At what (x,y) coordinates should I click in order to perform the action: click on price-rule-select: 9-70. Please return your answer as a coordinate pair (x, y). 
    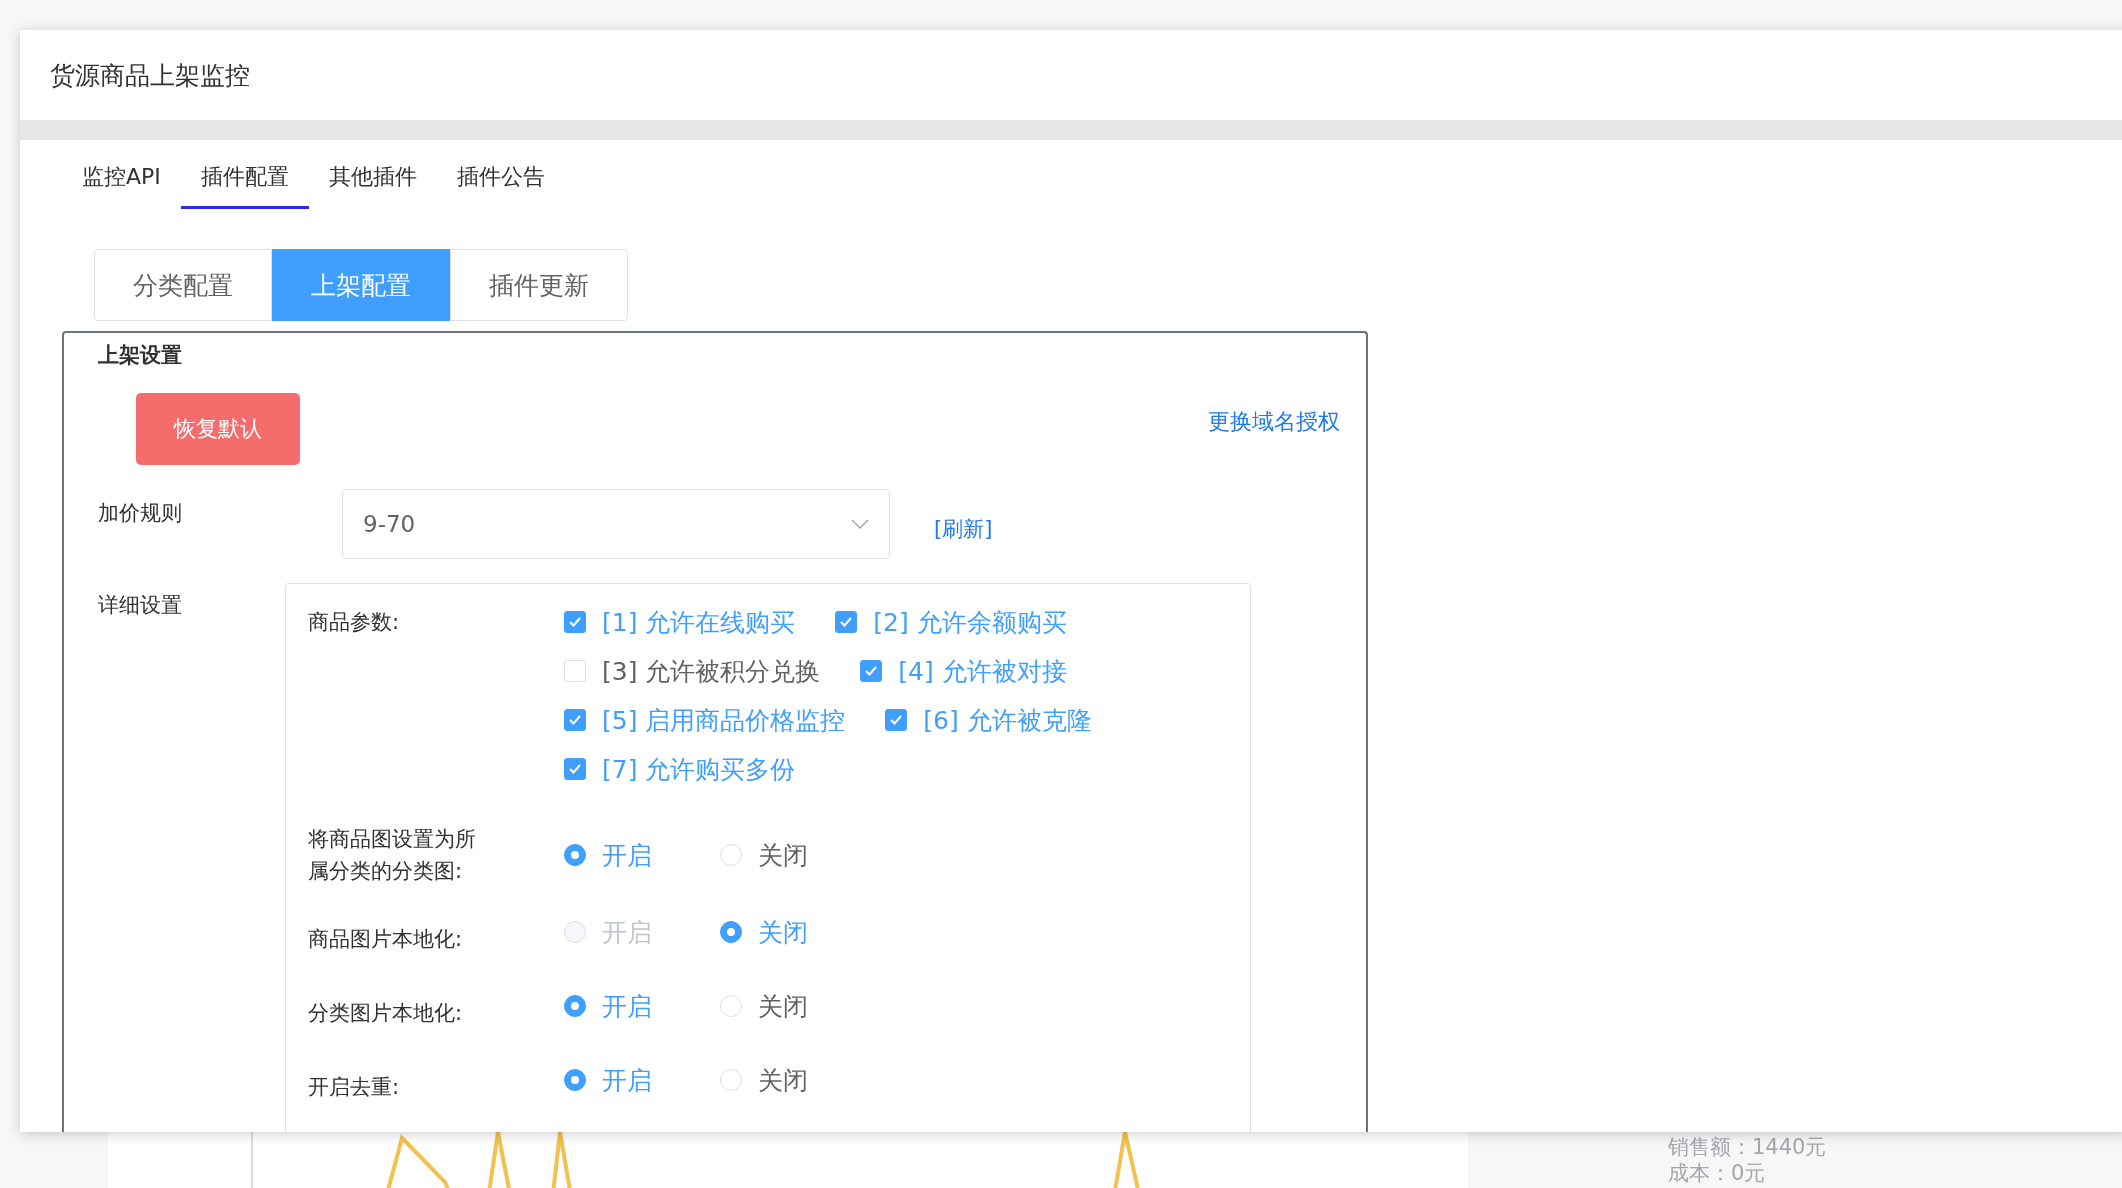
    Looking at the image, I should click on (616, 524).